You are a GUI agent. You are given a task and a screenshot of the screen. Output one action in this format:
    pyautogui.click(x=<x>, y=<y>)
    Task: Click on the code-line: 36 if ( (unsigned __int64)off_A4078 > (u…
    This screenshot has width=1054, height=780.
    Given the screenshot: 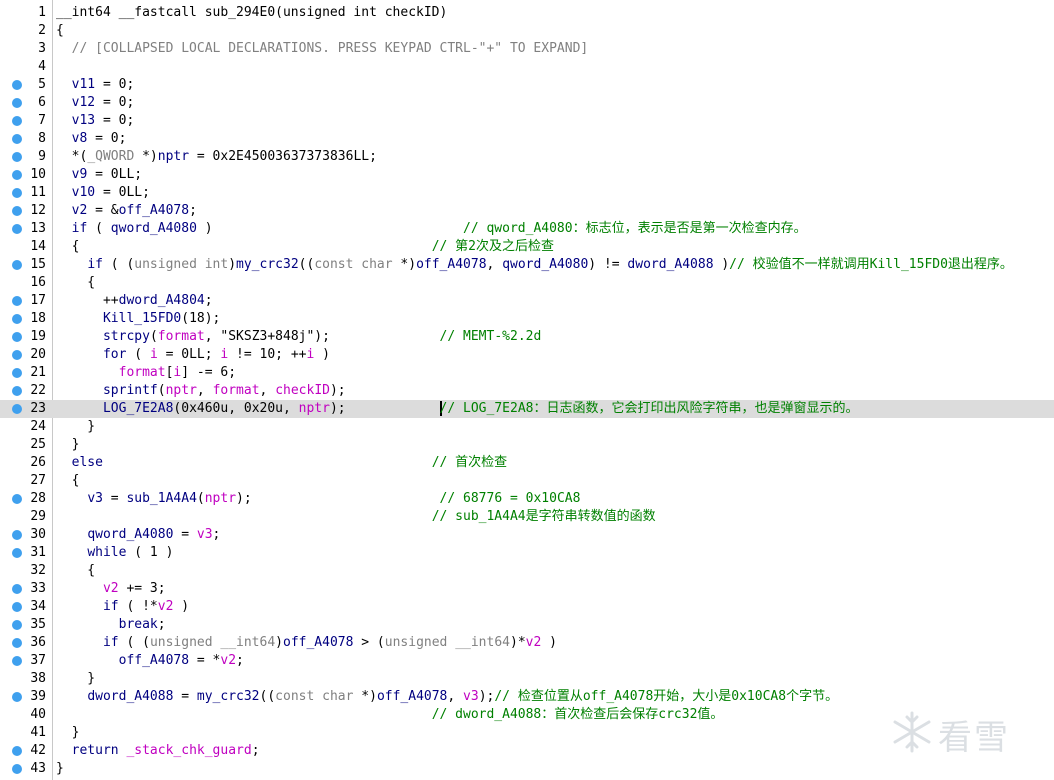 What is the action you would take?
    pyautogui.click(x=527, y=643)
    